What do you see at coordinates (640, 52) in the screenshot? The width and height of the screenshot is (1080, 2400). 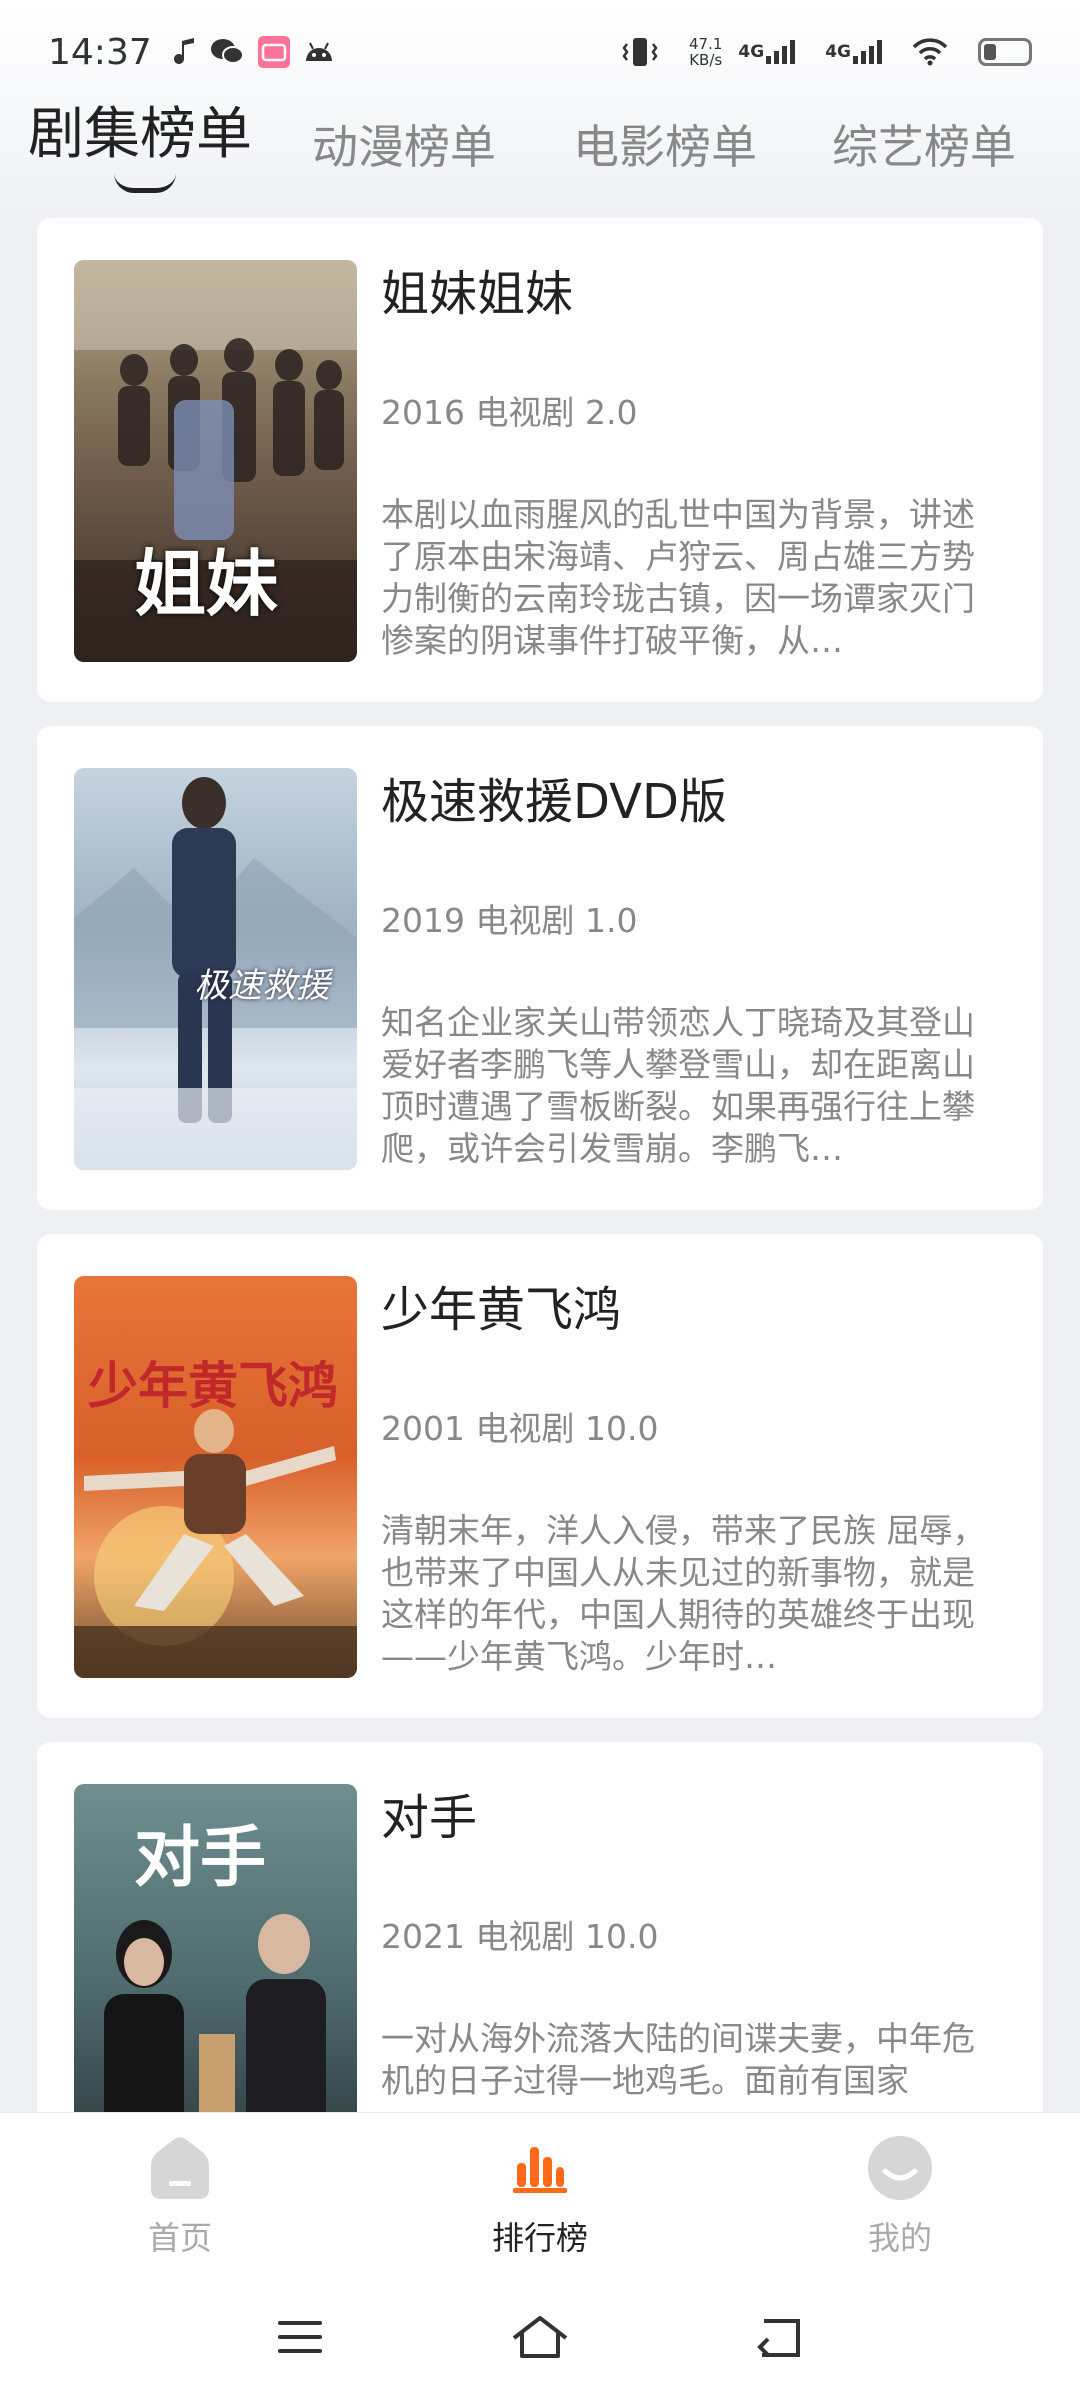 I see `vibrate-icon` at bounding box center [640, 52].